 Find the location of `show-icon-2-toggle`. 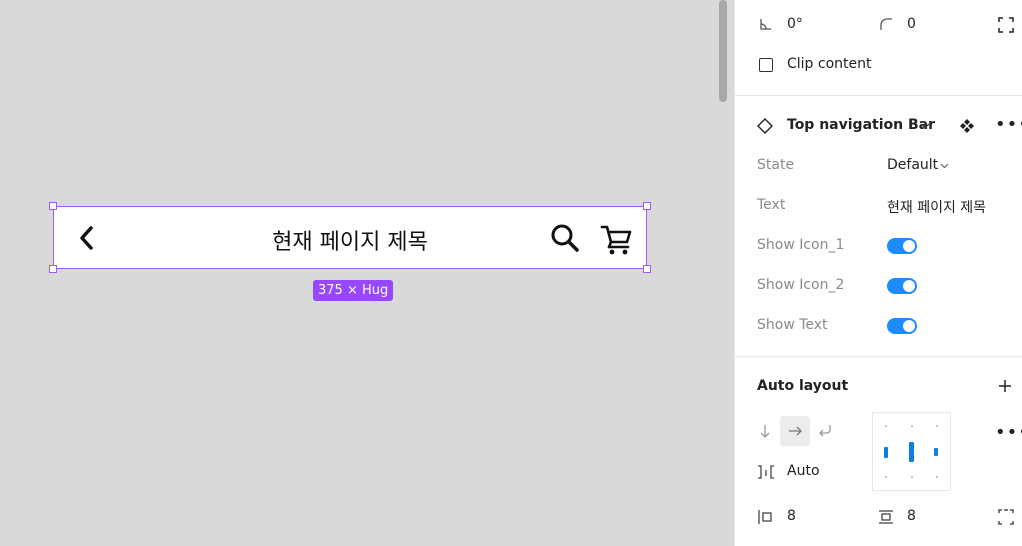

show-icon-2-toggle is located at coordinates (902, 286).